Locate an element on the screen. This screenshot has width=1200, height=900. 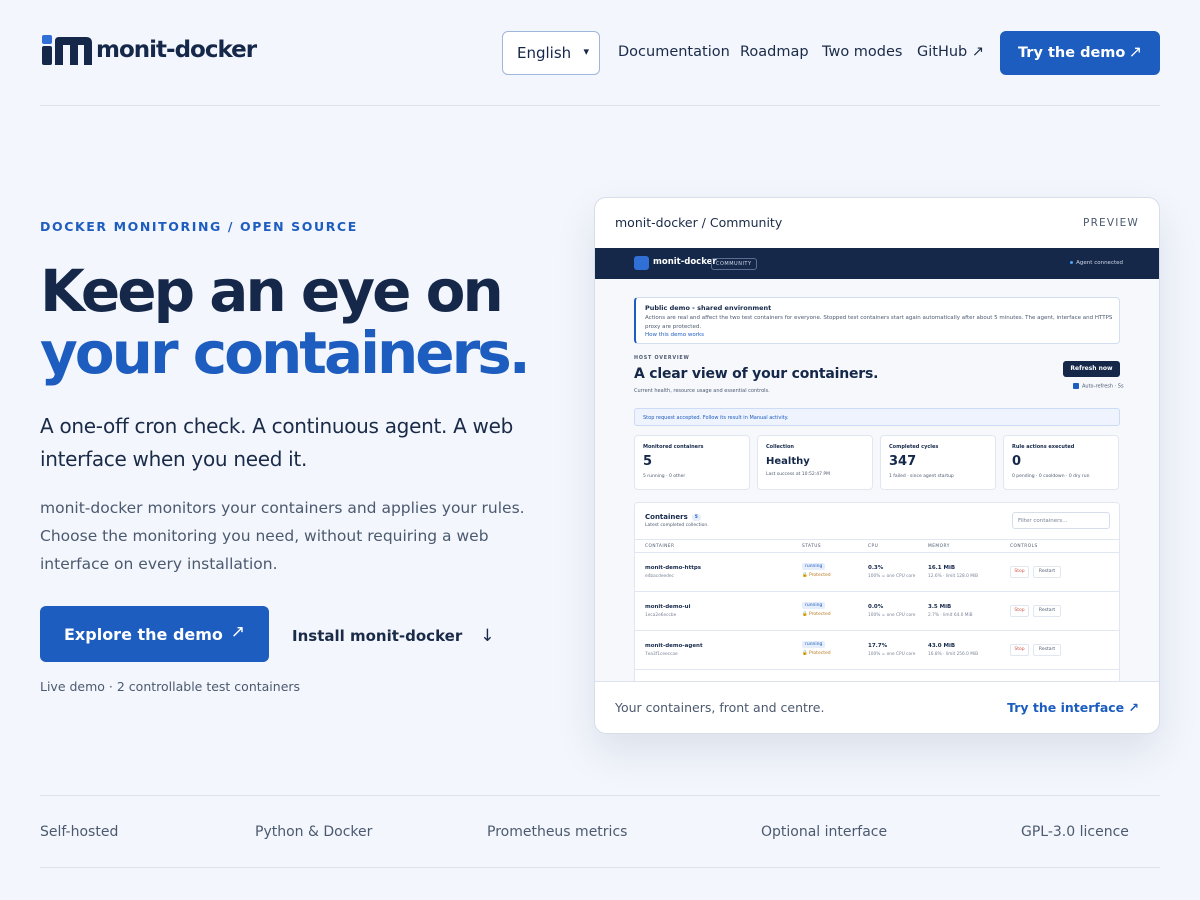
col-container: CONTAINER is located at coordinates (660, 546).